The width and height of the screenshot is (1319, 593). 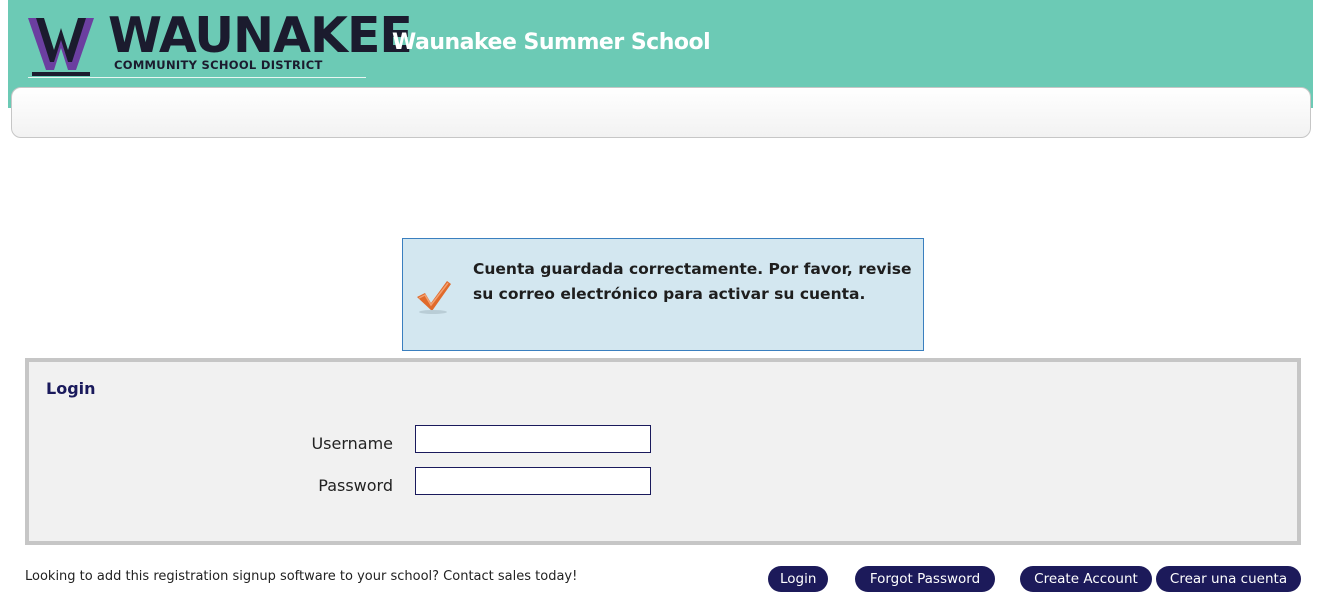 I want to click on forgot-password-button: Forgot Password, so click(x=925, y=579).